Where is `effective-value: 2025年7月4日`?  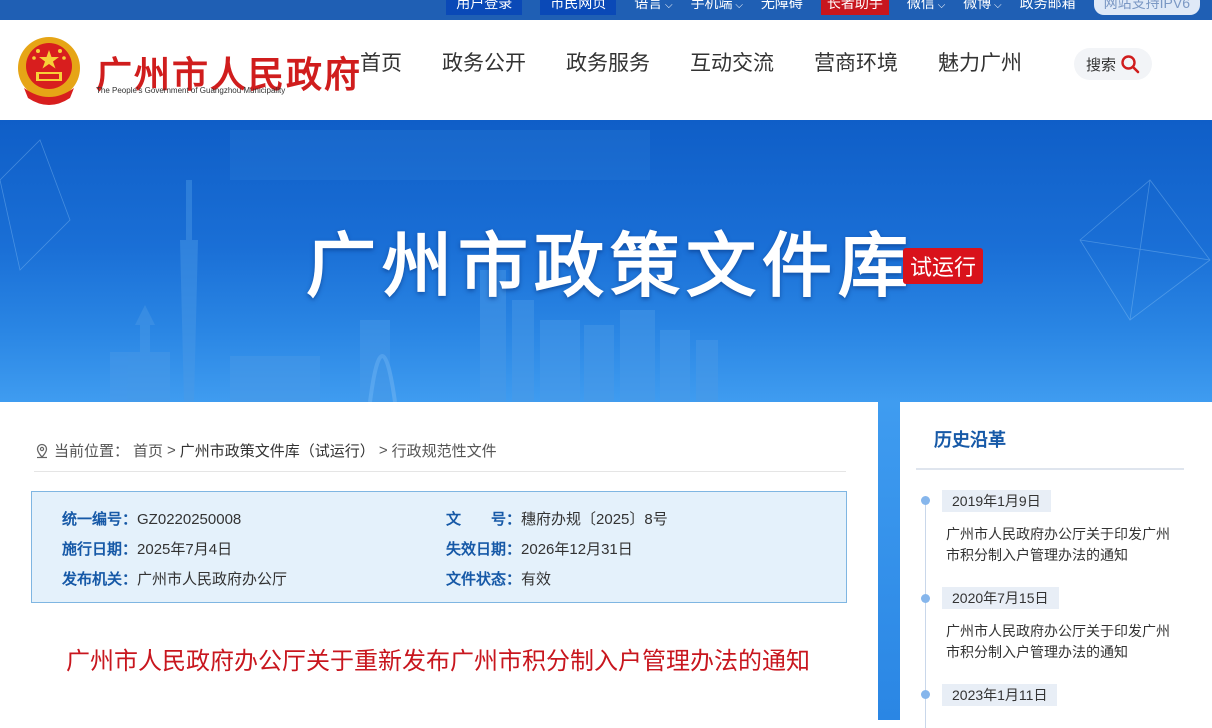 effective-value: 2025年7月4日 is located at coordinates (185, 549).